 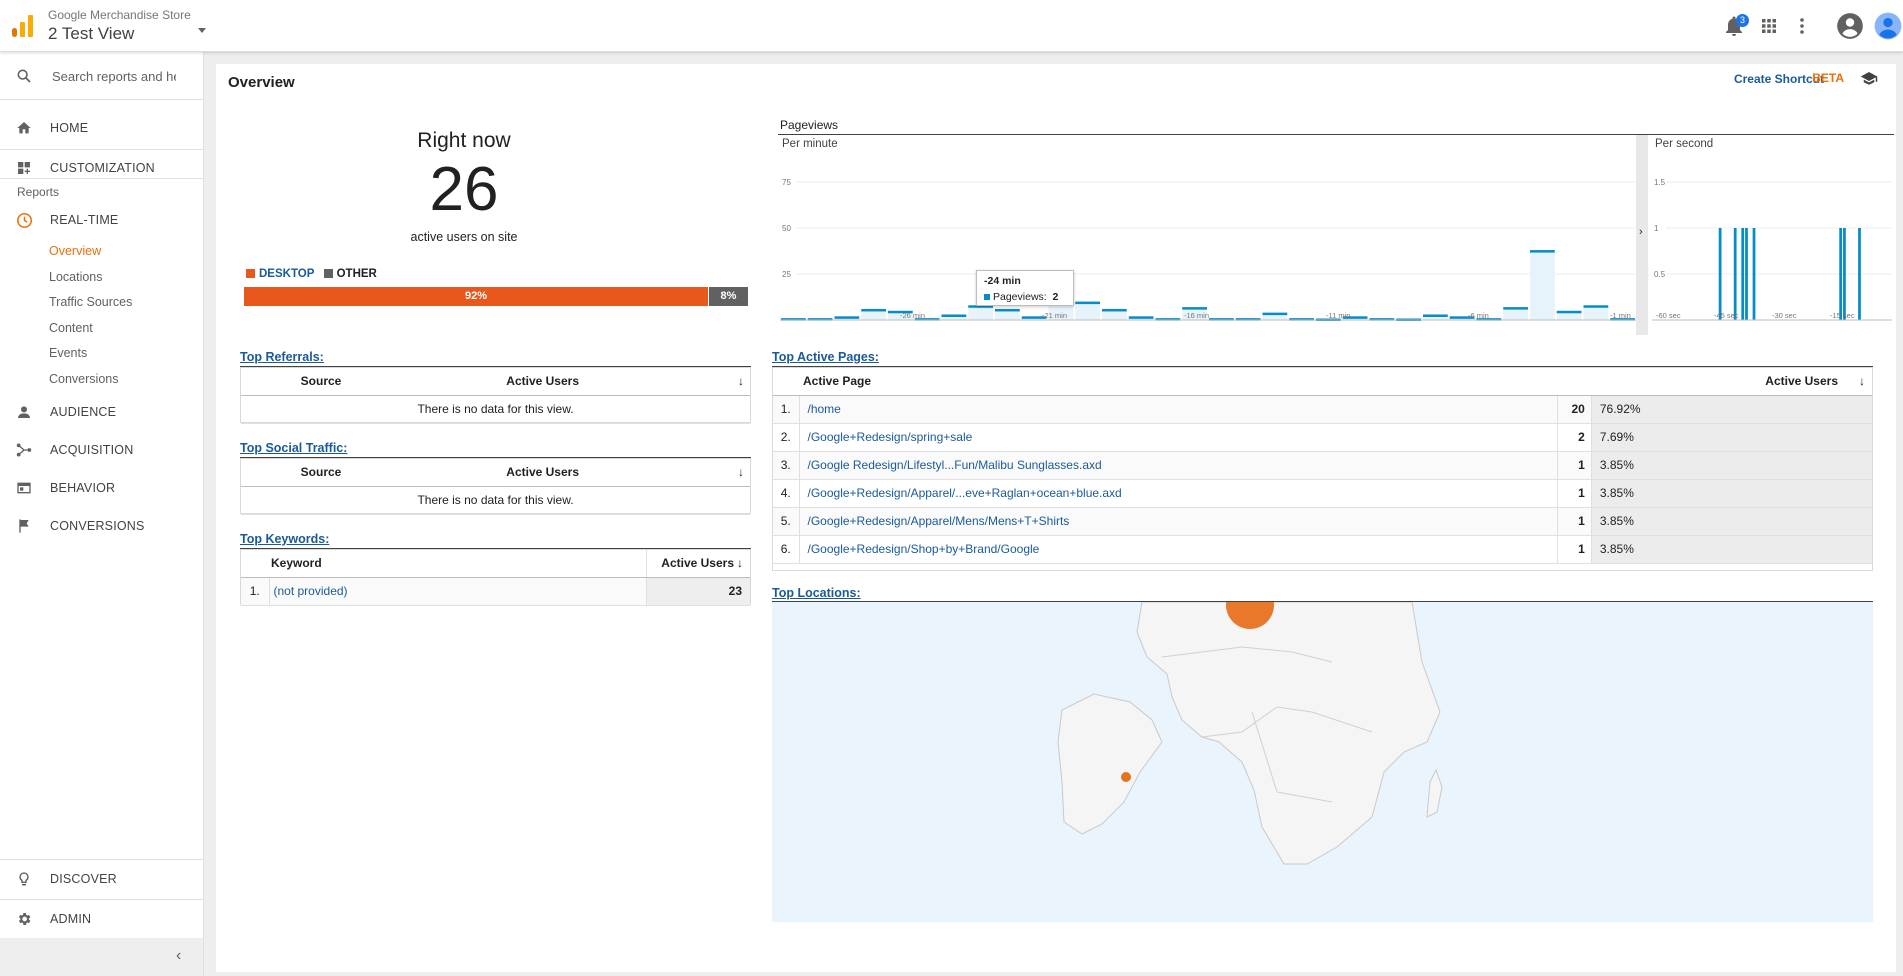 I want to click on row-index: 4., so click(x=786, y=493).